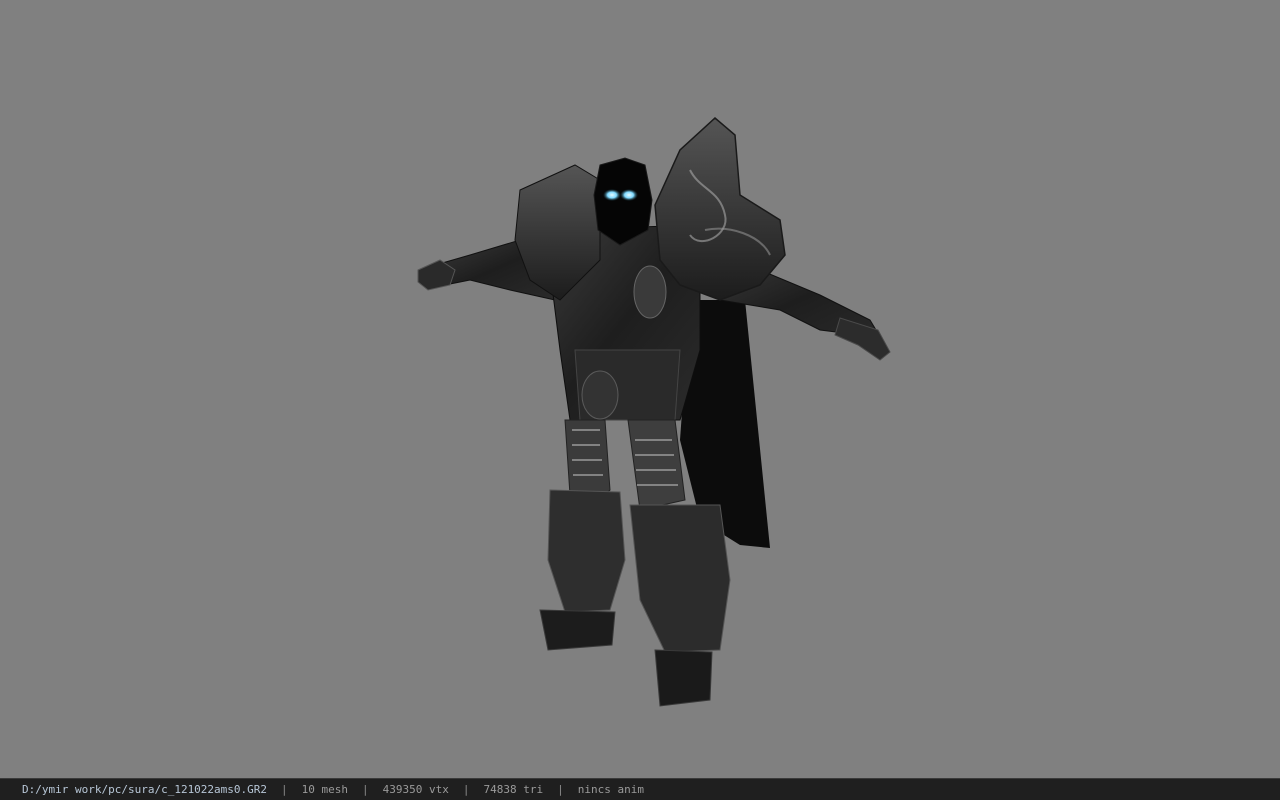 This screenshot has width=1280, height=800. I want to click on left-eye-glow, so click(612, 195).